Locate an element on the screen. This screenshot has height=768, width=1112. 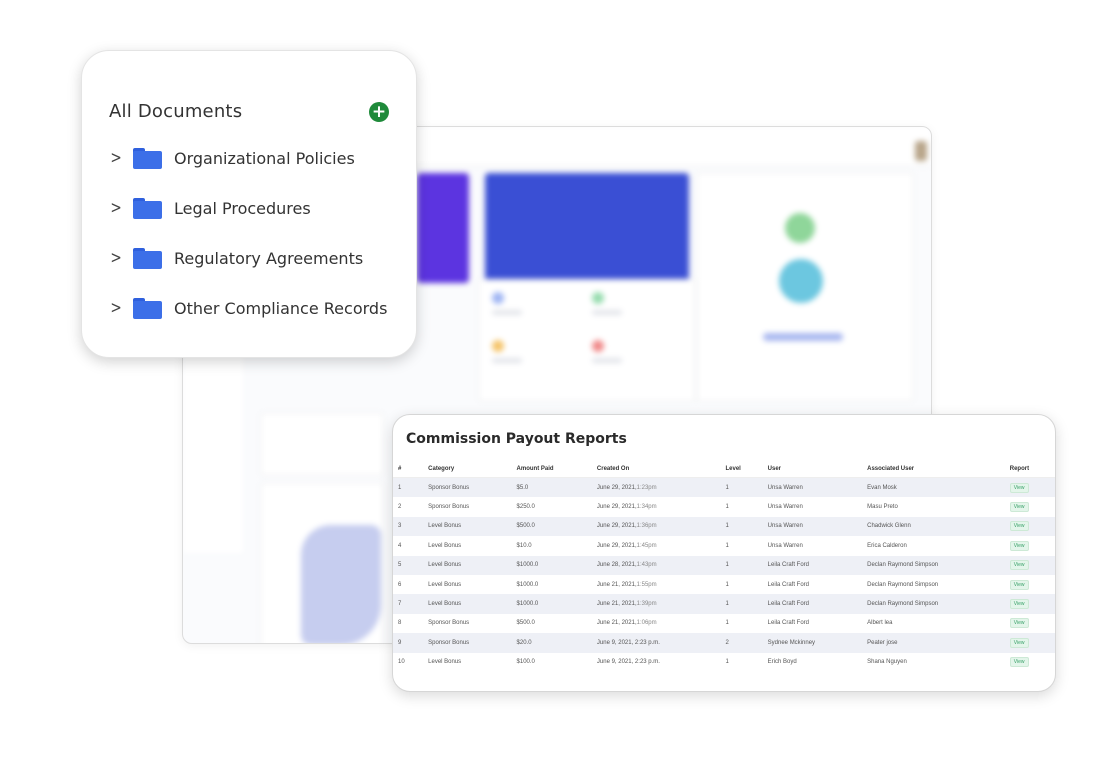
background-illustration-b is located at coordinates (801, 281).